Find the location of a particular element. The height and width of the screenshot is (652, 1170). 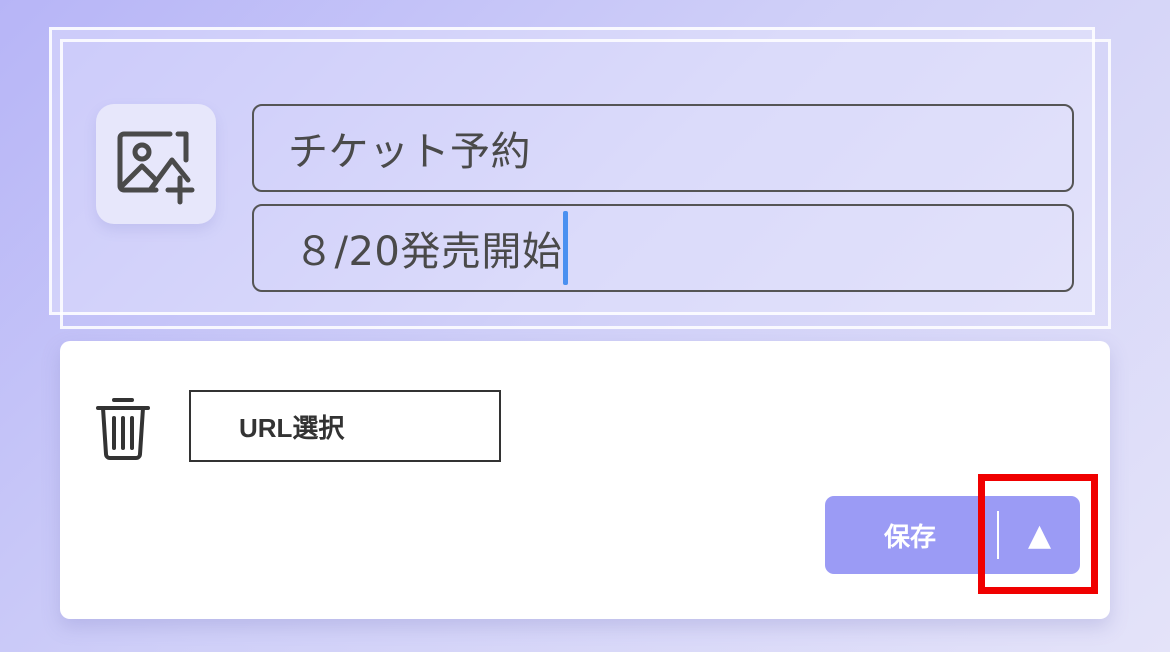

save-split-button: 保存 ▲ is located at coordinates (952, 535).